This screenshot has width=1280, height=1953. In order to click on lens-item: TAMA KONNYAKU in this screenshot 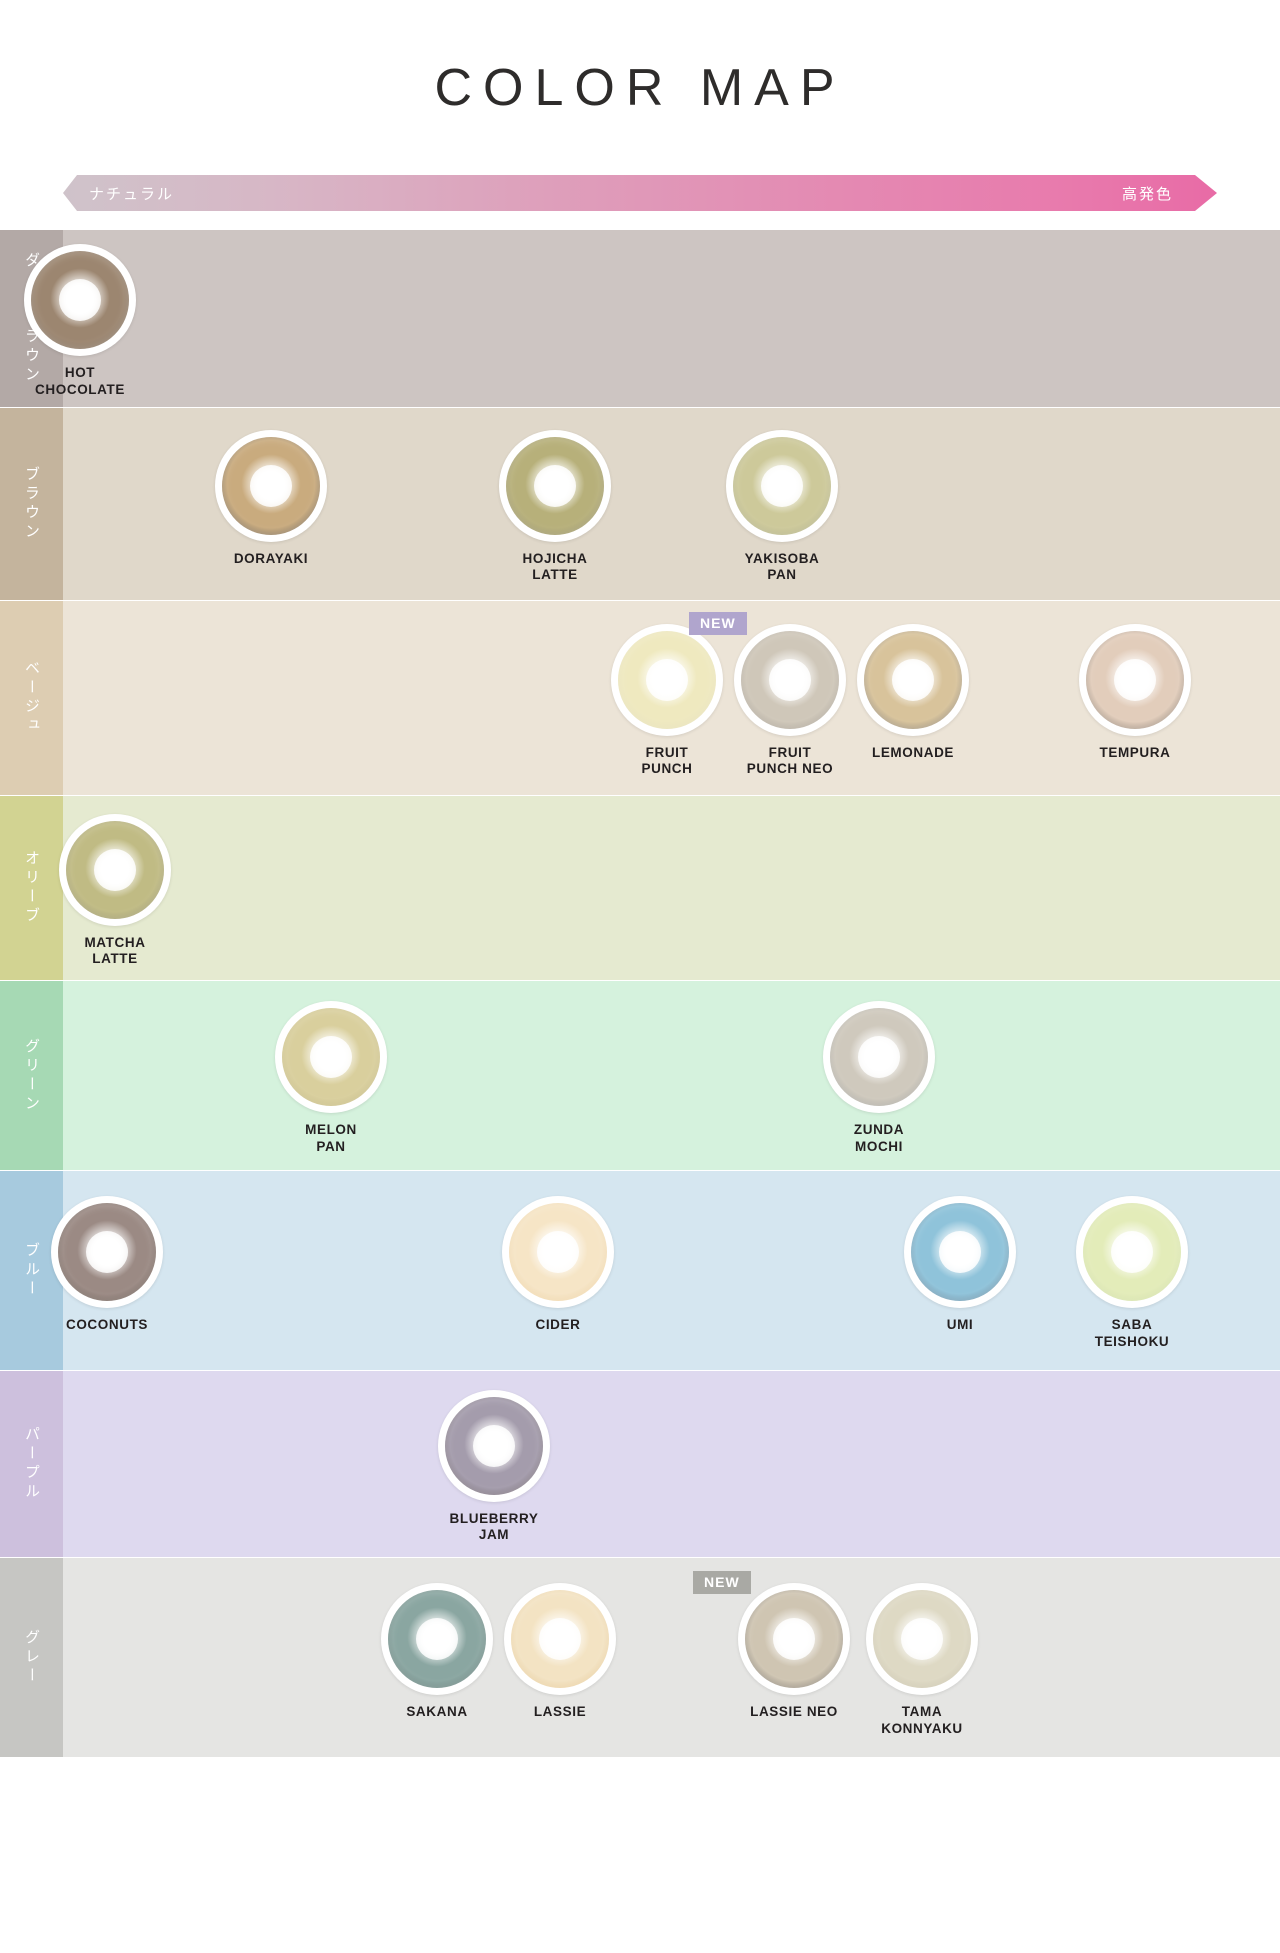, I will do `click(922, 1660)`.